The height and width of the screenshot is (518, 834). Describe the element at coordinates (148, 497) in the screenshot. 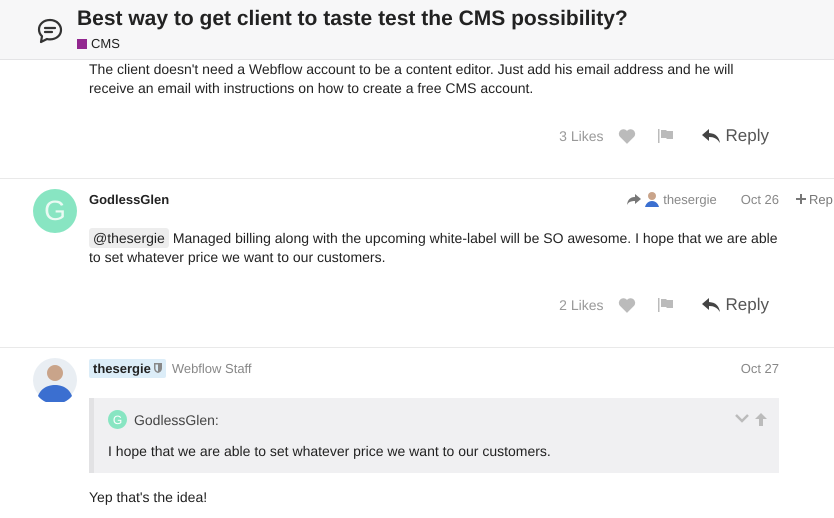

I see `post-text: Yep that's the idea!` at that location.